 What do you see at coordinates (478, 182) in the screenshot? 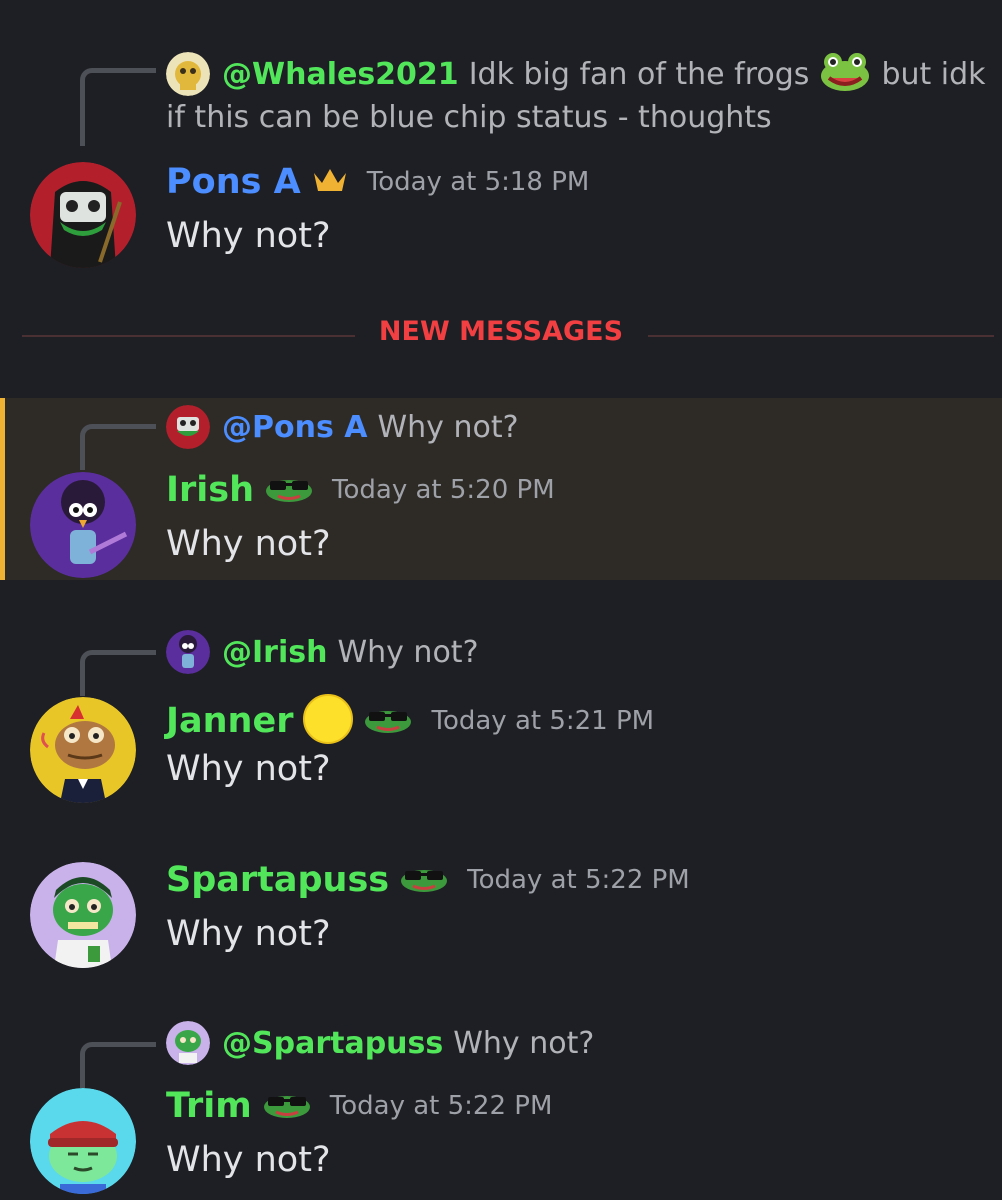
I see `timestamp: Today at 5:18 PM` at bounding box center [478, 182].